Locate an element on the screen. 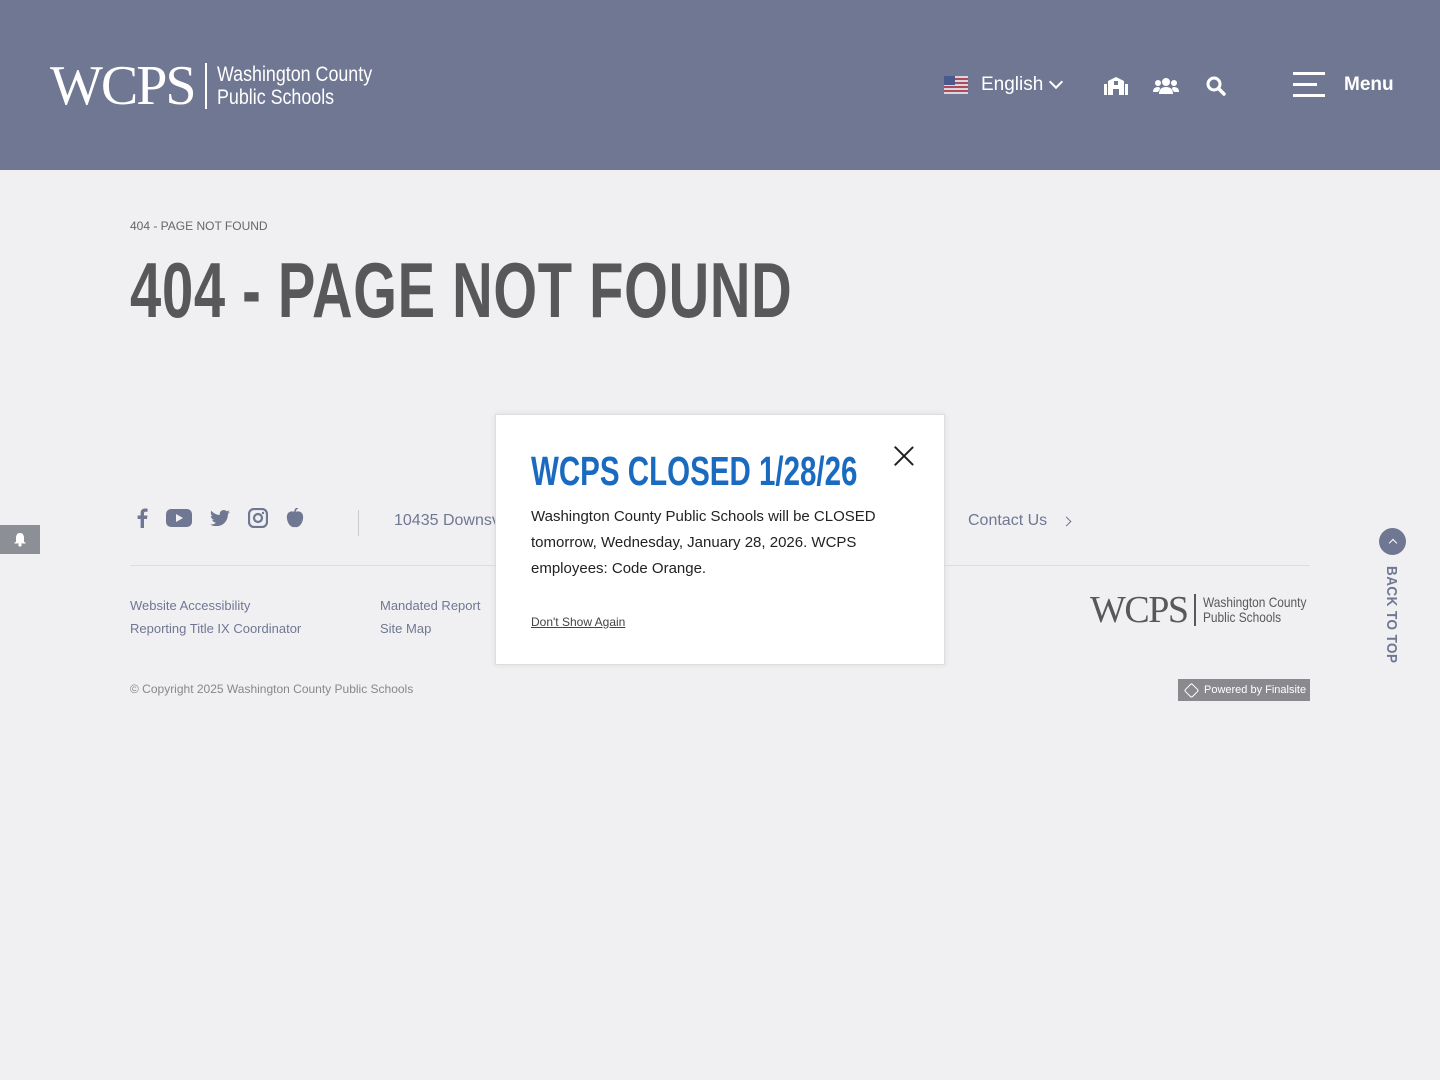 This screenshot has width=1440, height=1080. footer-logo-mark: WCPS is located at coordinates (1139, 610).